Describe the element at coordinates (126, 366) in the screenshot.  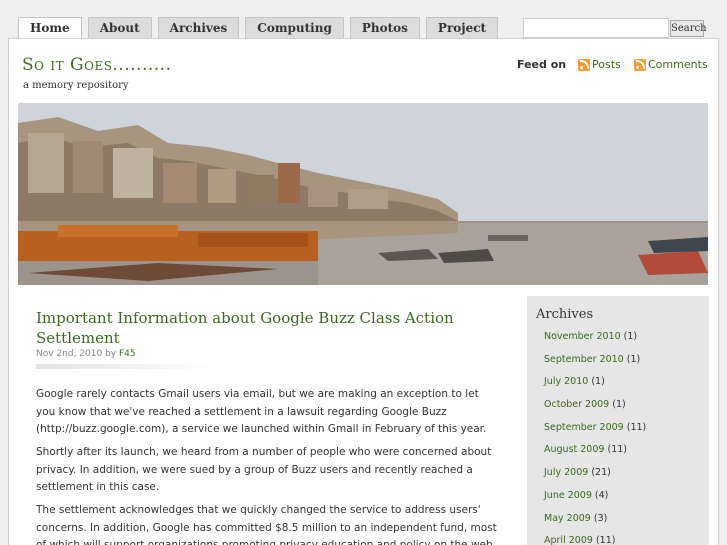
I see `meta-divider` at that location.